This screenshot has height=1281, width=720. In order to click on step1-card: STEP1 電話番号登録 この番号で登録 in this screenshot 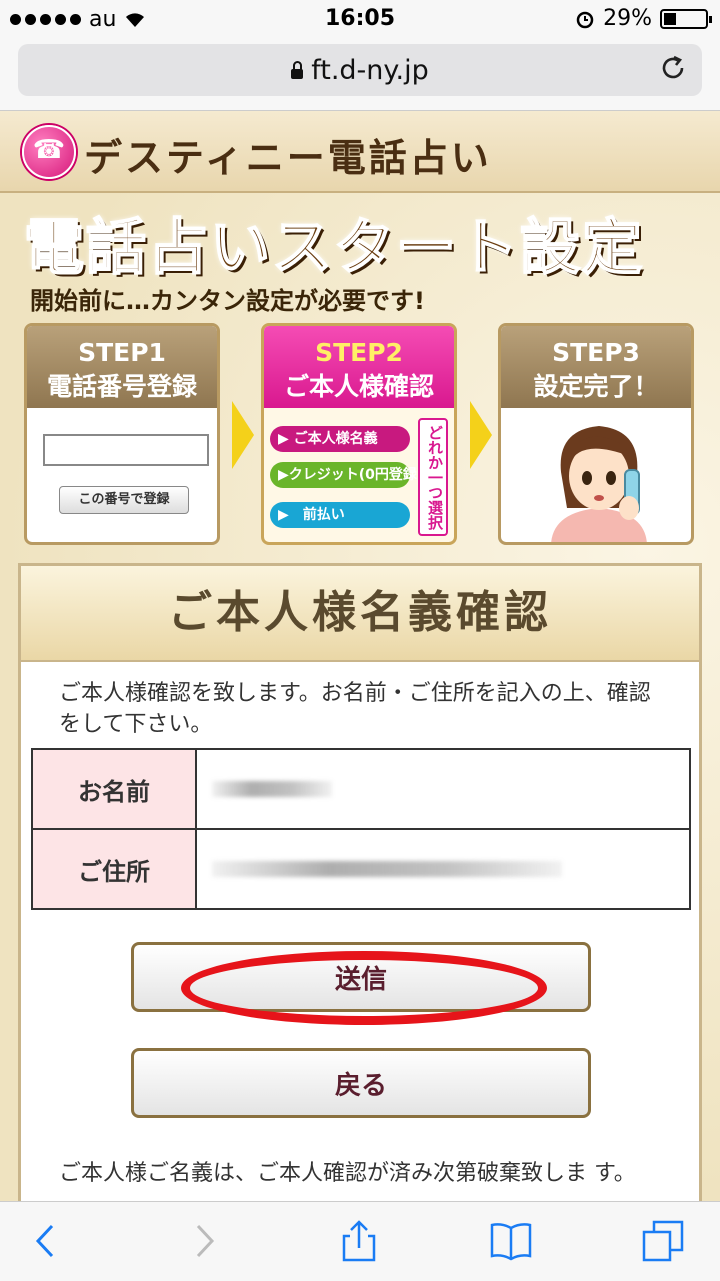, I will do `click(122, 434)`.